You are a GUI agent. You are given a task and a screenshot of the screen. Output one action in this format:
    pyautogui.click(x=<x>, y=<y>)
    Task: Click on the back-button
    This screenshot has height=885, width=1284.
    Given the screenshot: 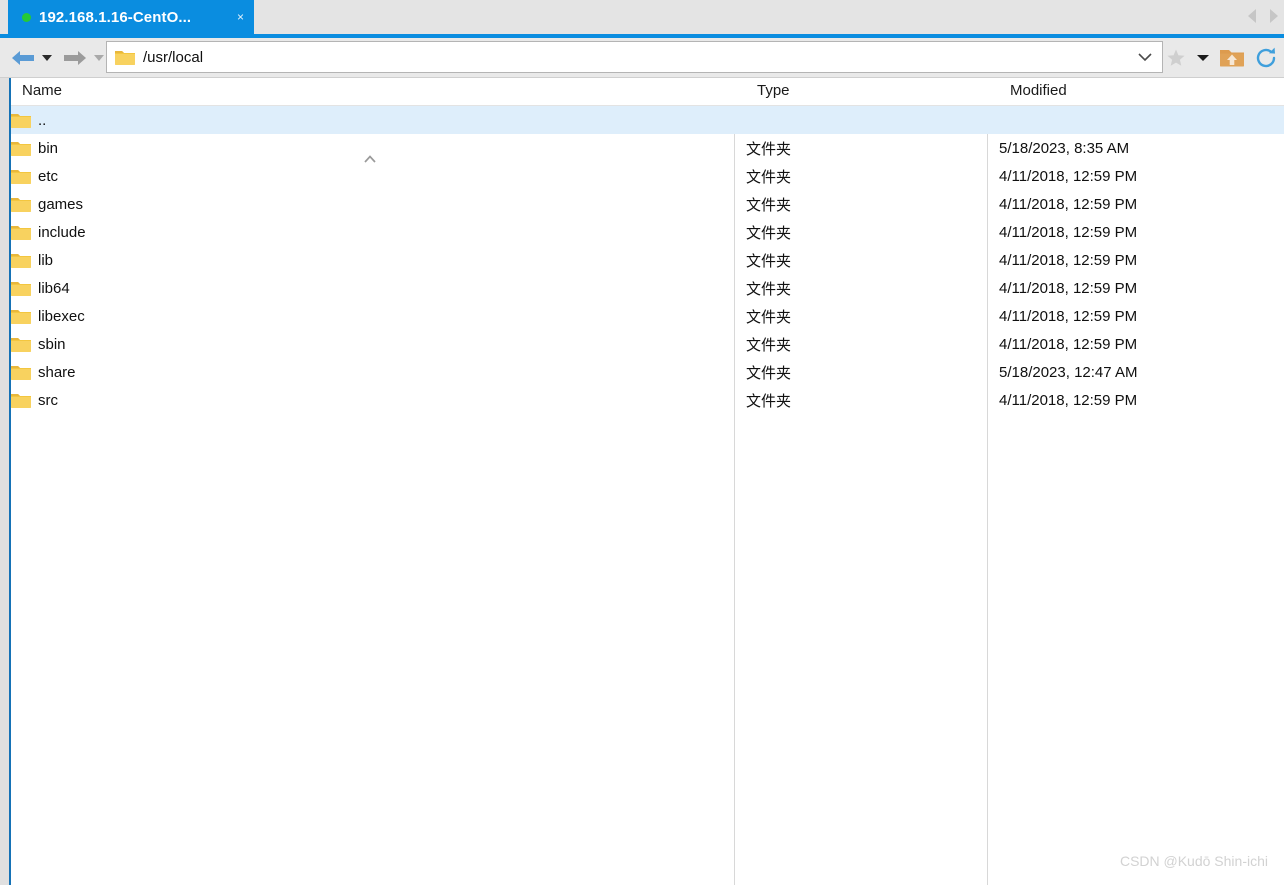 What is the action you would take?
    pyautogui.click(x=31, y=58)
    